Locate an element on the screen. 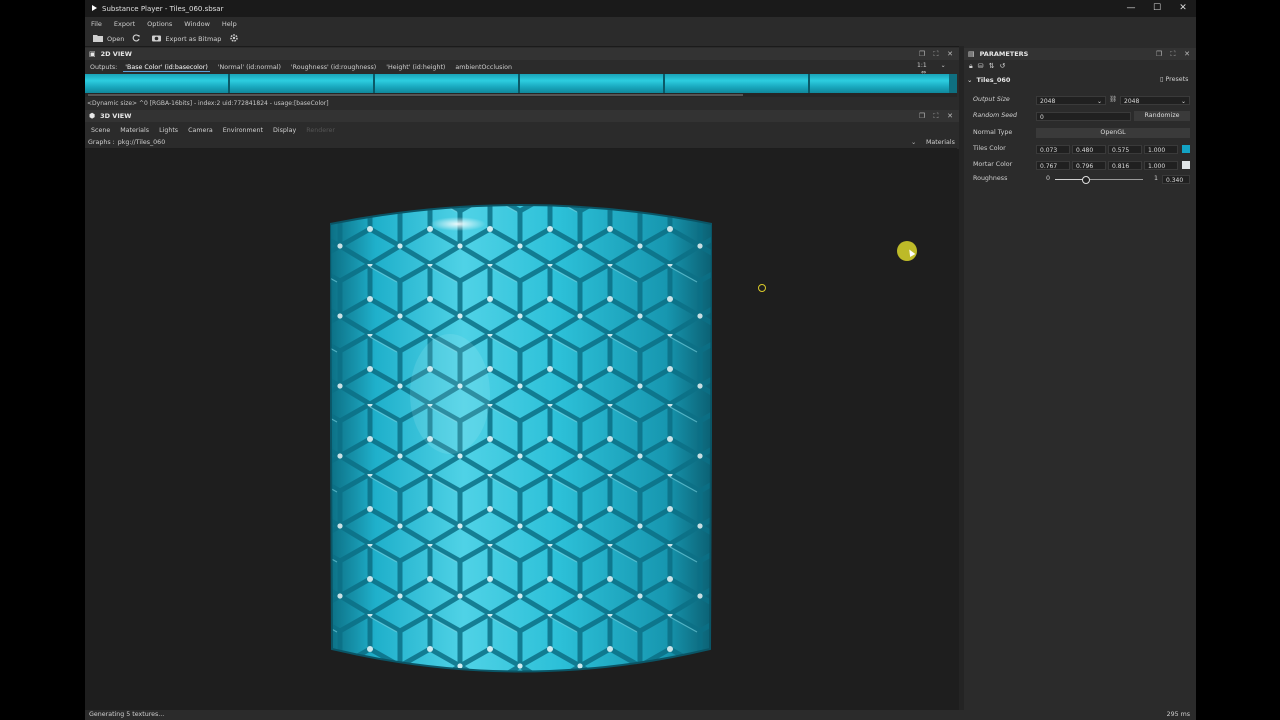 The width and height of the screenshot is (1280, 720). parameters-close-button: ✕ is located at coordinates (1187, 54).